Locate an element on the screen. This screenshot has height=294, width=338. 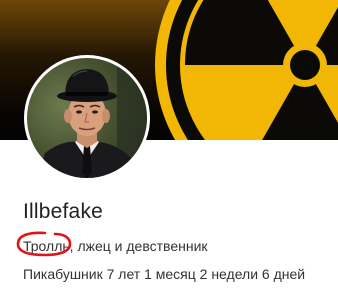
bio-rest-text: лжец и девственник is located at coordinates (140, 246).